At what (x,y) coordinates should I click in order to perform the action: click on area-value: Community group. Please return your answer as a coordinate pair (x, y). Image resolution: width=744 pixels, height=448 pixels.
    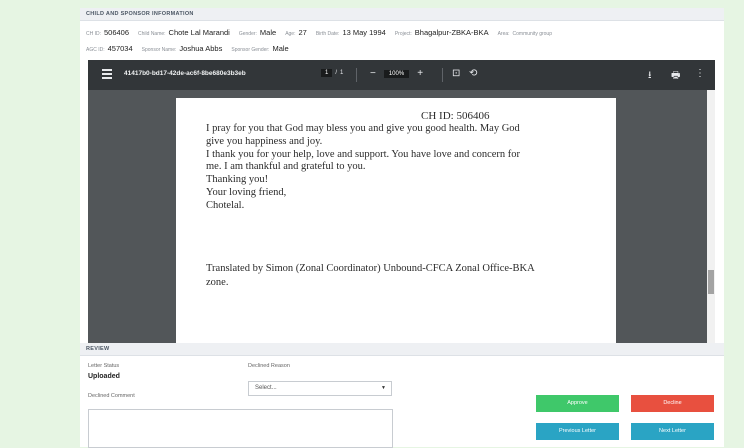
    Looking at the image, I should click on (532, 34).